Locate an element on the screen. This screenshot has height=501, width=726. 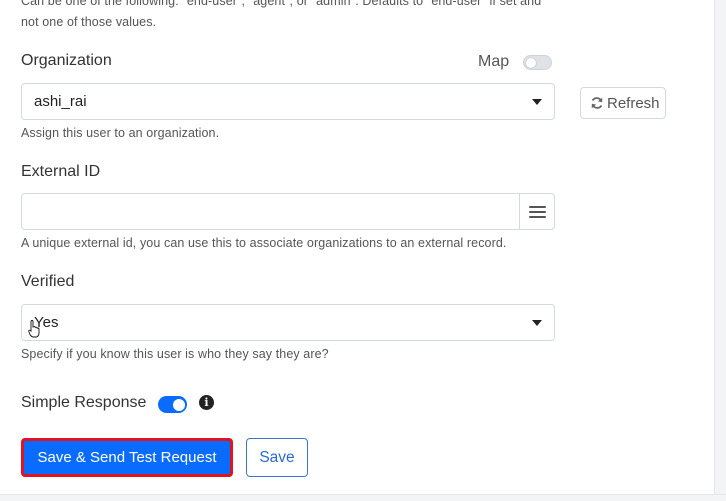
field-menu-button is located at coordinates (537, 211).